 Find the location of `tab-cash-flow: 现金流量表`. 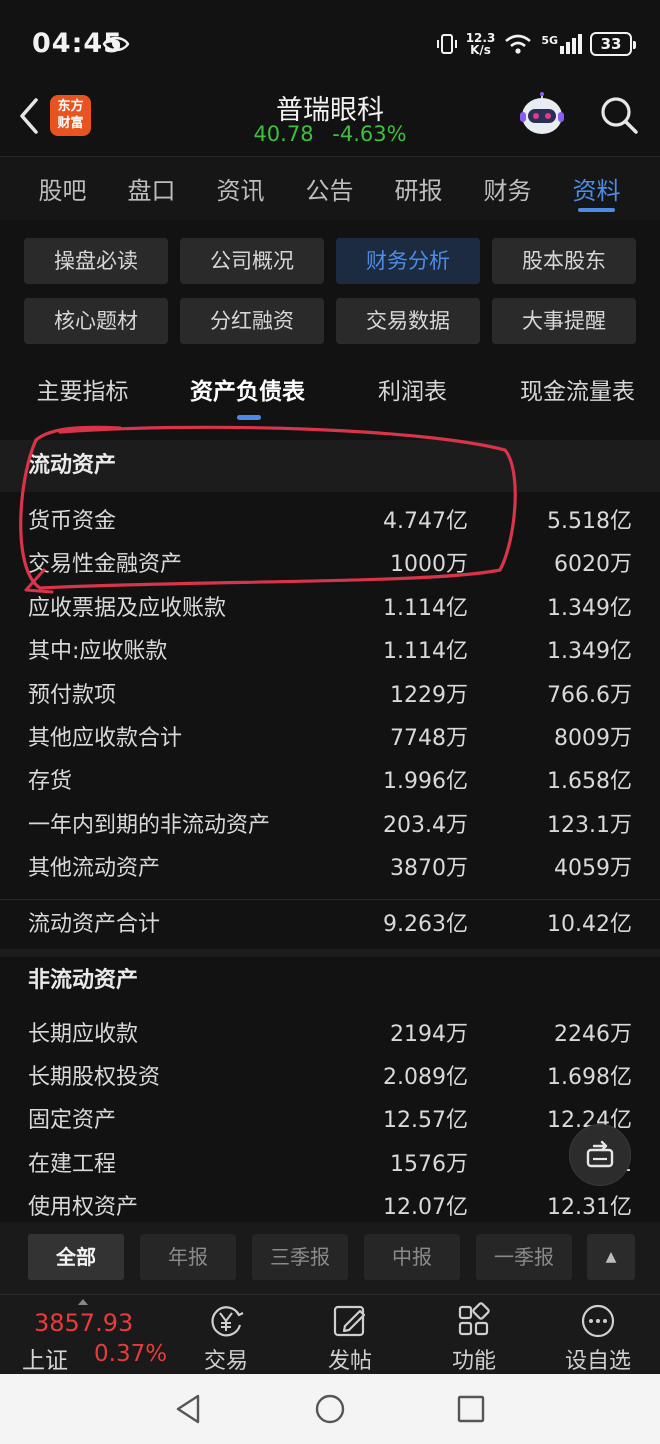

tab-cash-flow: 现金流量表 is located at coordinates (577, 393).